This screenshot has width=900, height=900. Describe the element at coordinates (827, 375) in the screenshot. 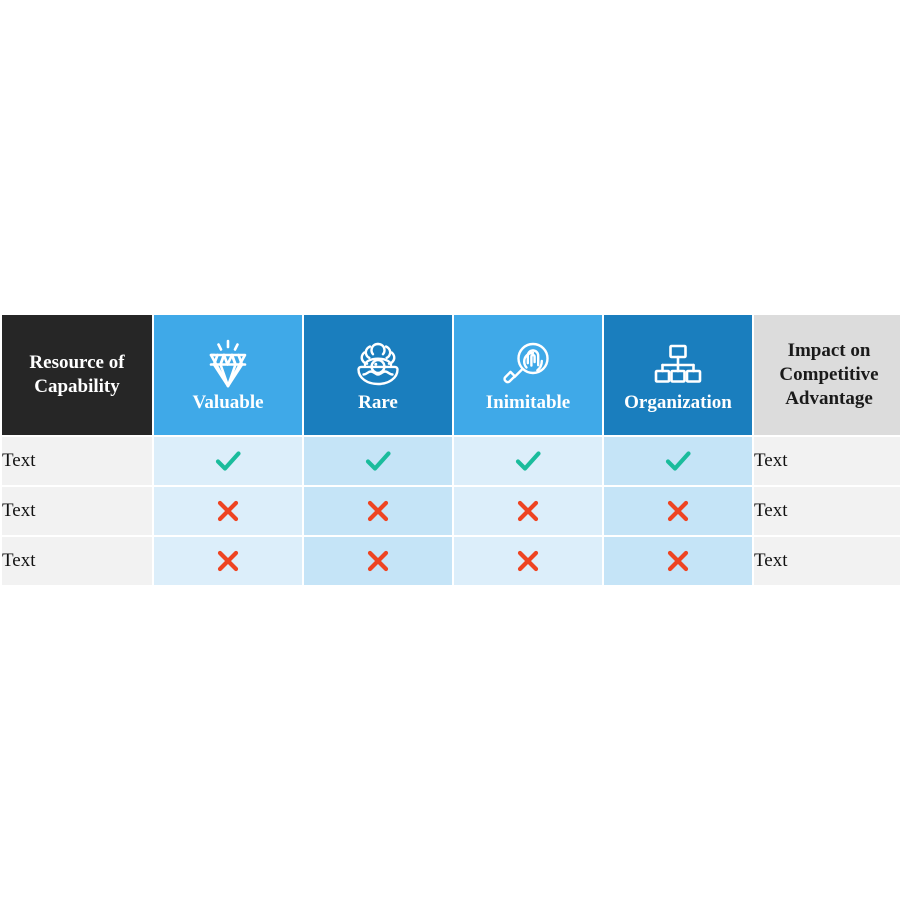

I see `header-impact-competitive-advantage: Impact on Competitive Advantage` at that location.